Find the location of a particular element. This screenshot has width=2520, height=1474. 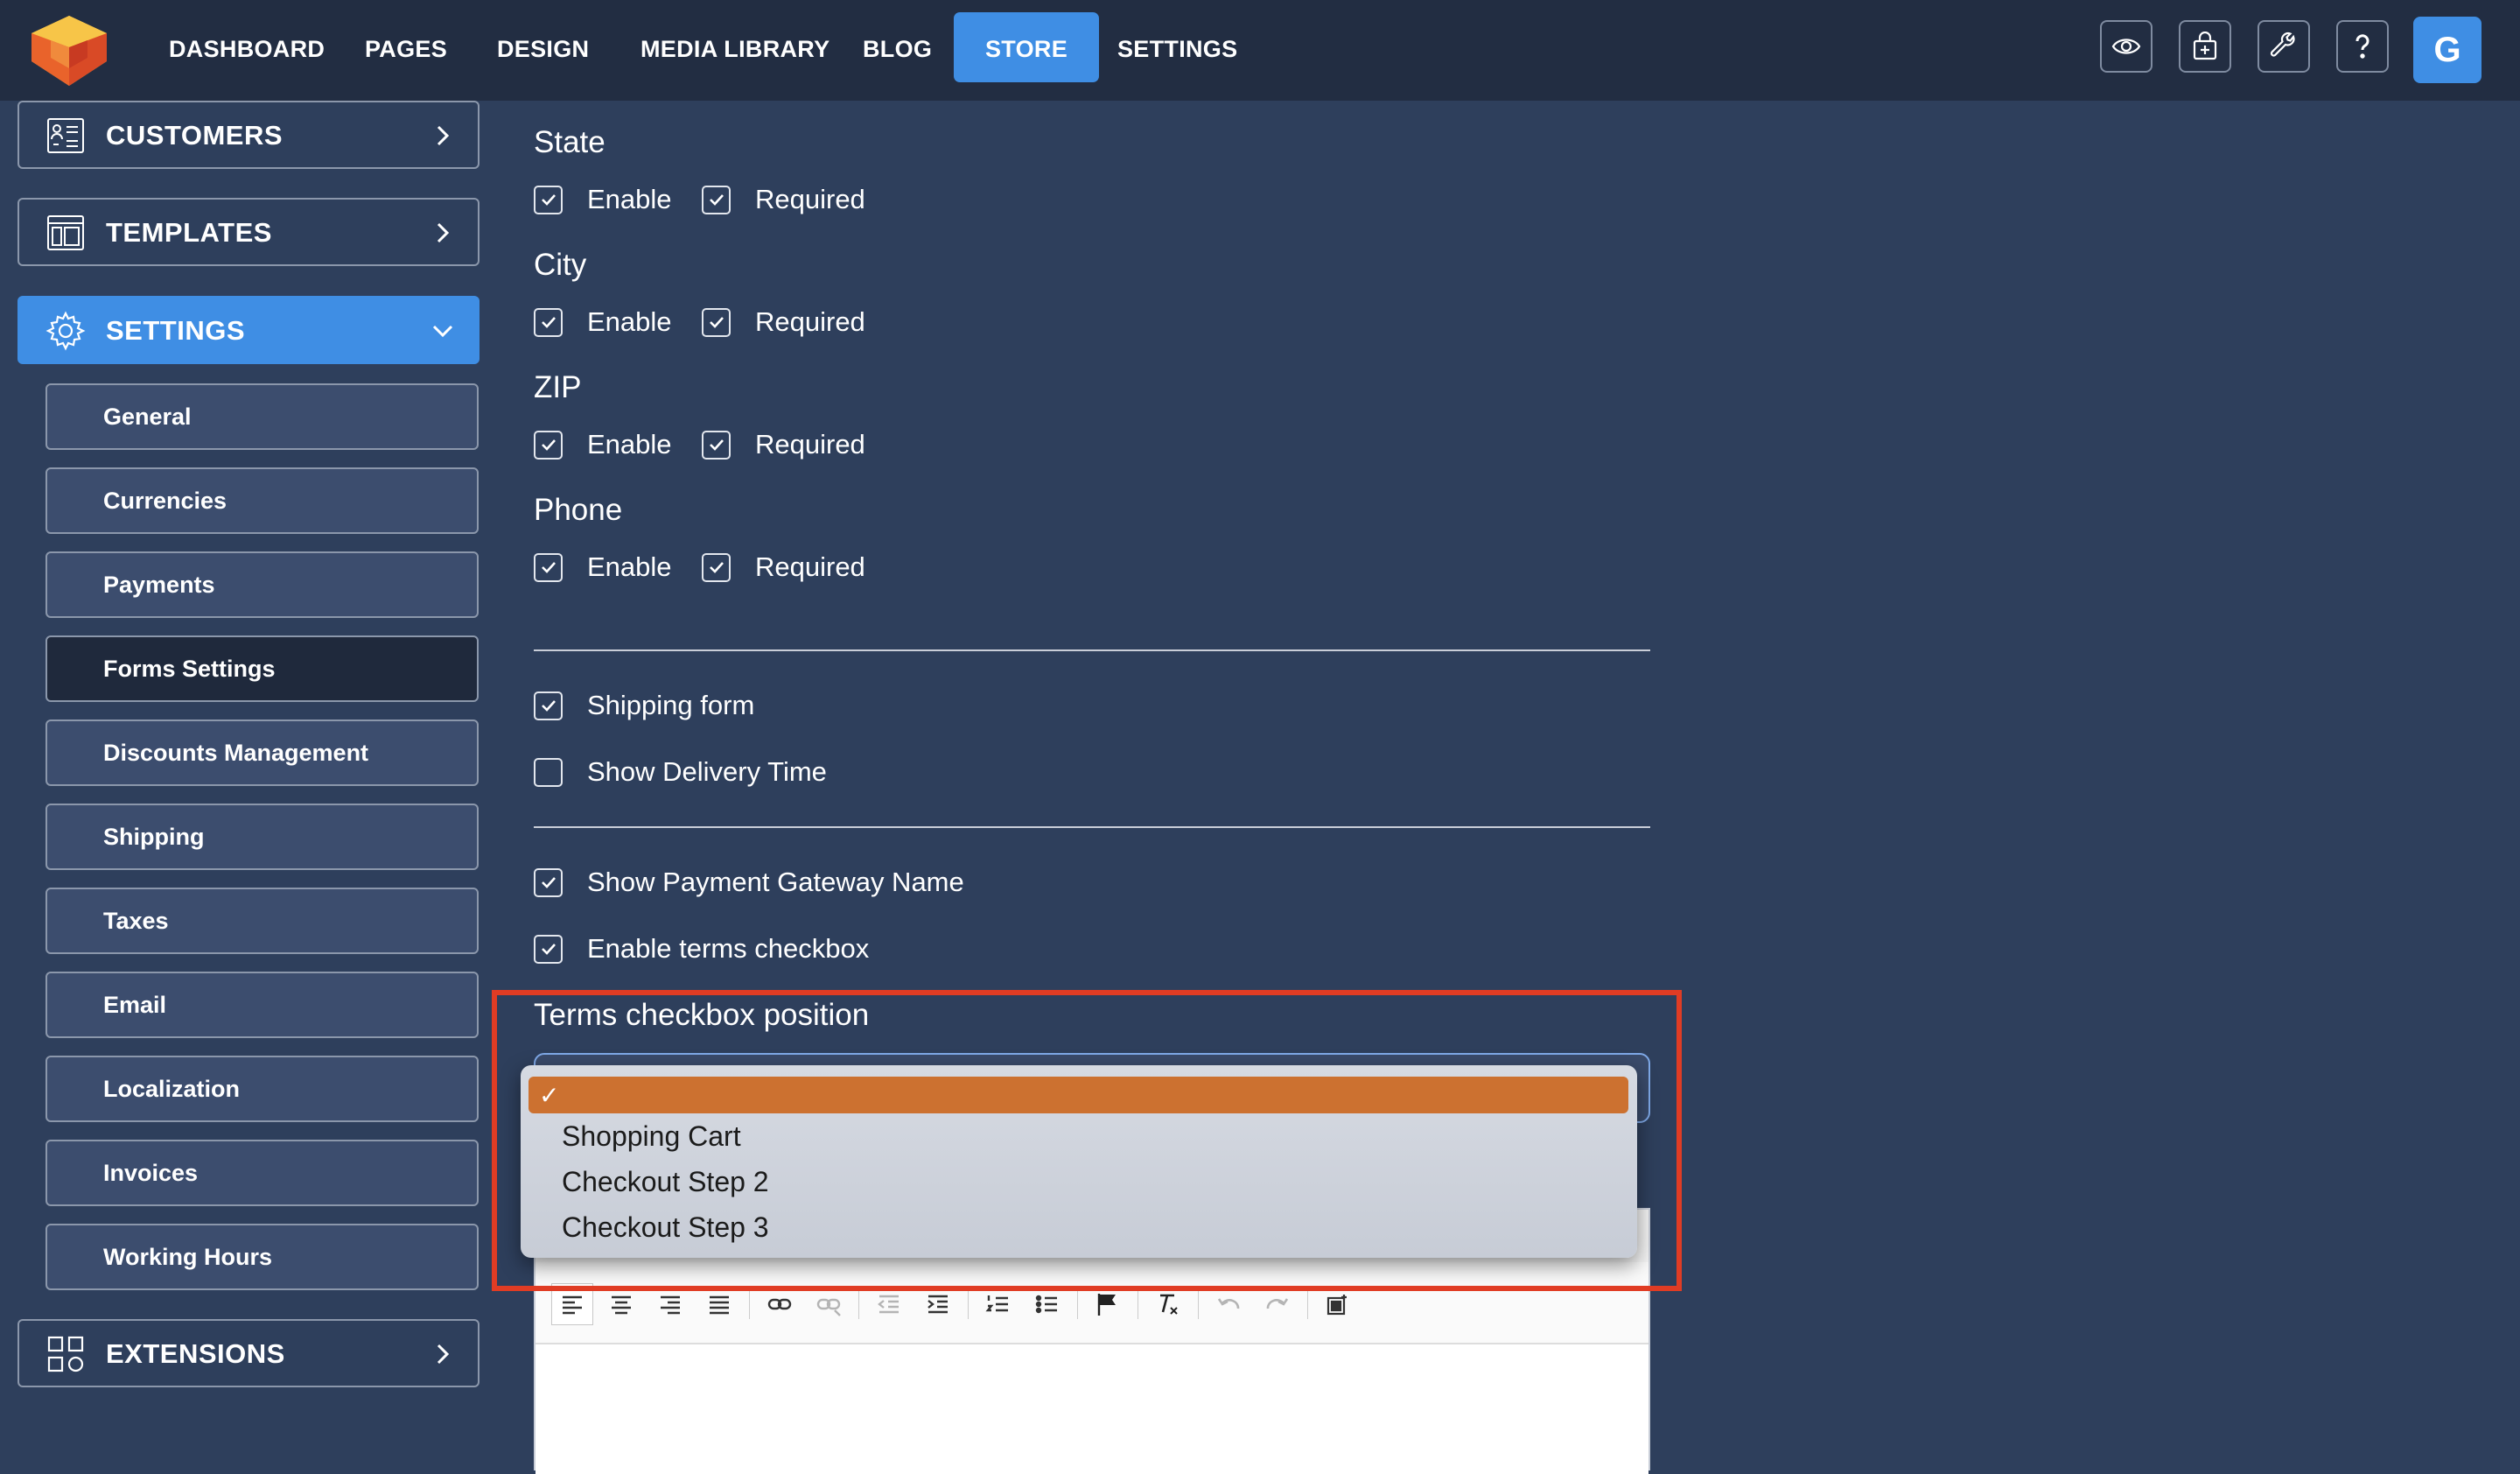

unlink-button is located at coordinates (829, 1304).